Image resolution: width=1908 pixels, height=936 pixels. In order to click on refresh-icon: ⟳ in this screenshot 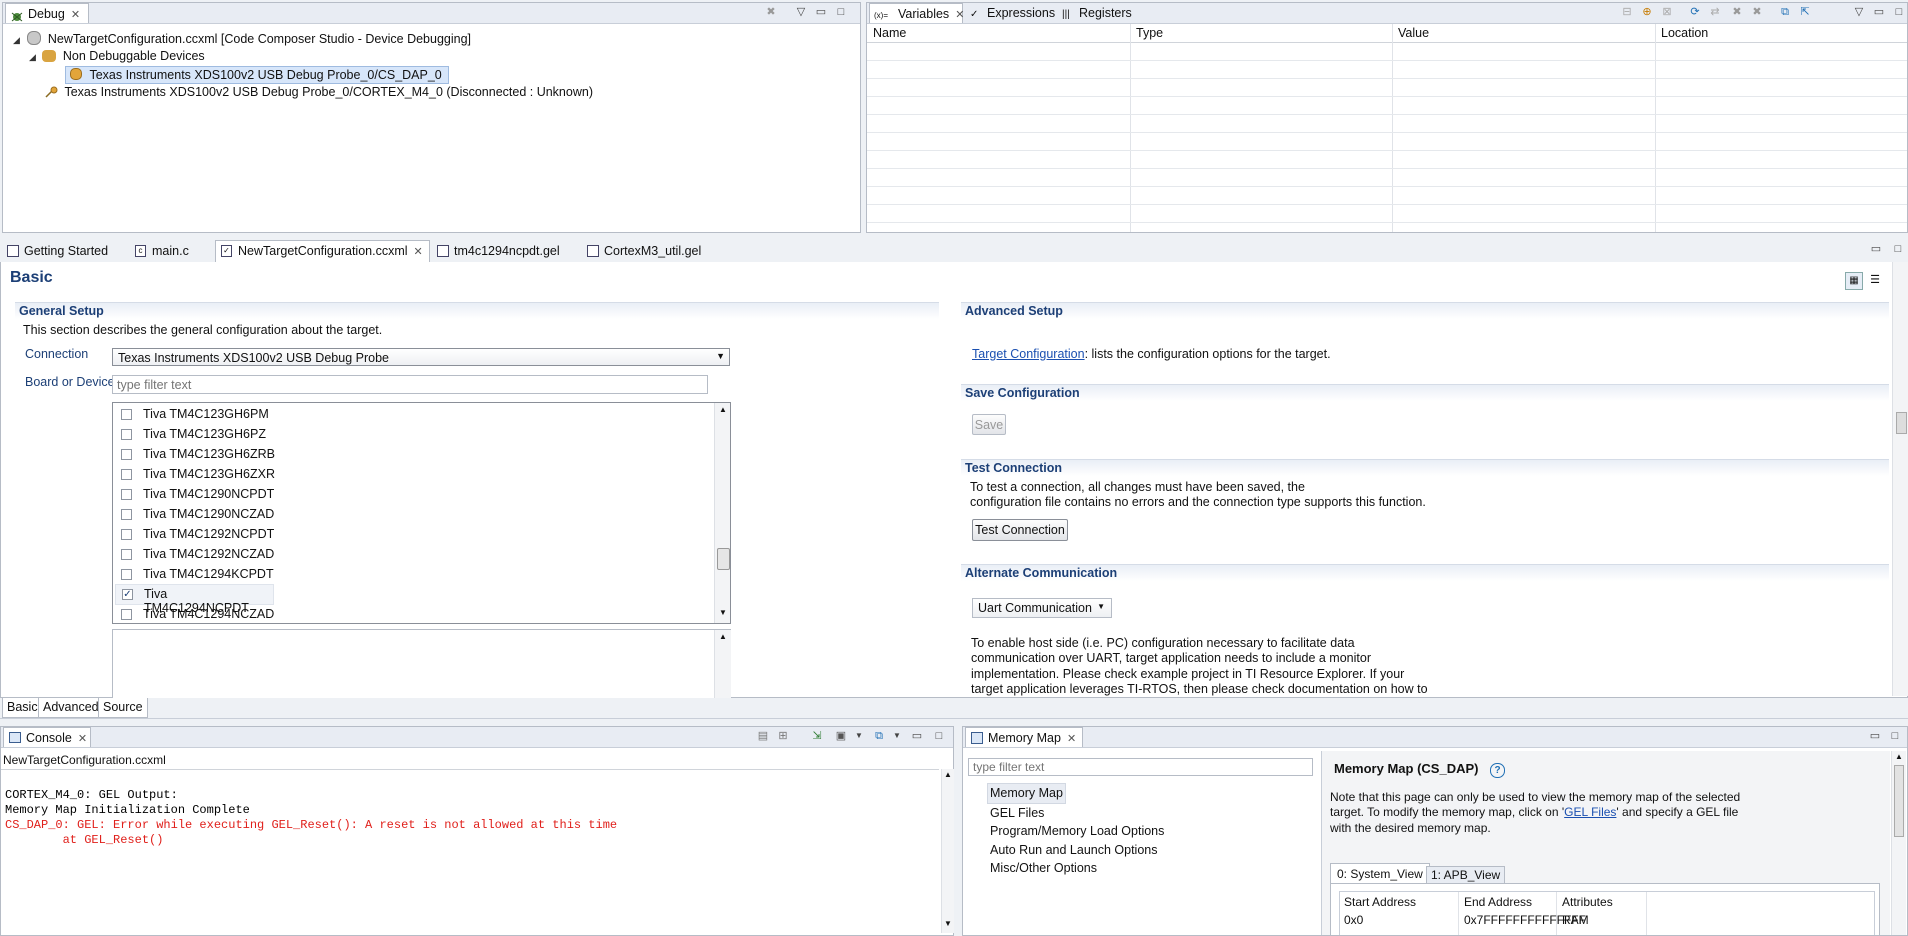, I will do `click(1695, 12)`.